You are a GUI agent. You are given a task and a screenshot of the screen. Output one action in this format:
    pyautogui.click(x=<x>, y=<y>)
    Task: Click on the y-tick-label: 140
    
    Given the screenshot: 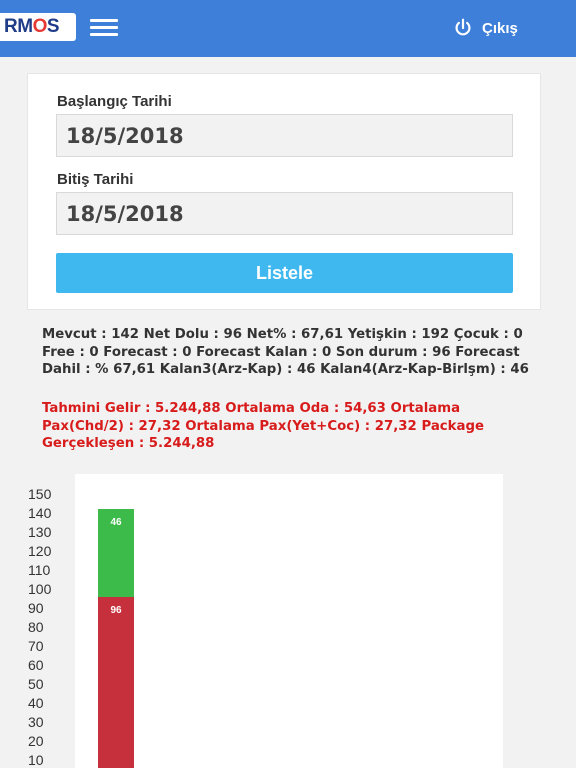 What is the action you would take?
    pyautogui.click(x=40, y=513)
    